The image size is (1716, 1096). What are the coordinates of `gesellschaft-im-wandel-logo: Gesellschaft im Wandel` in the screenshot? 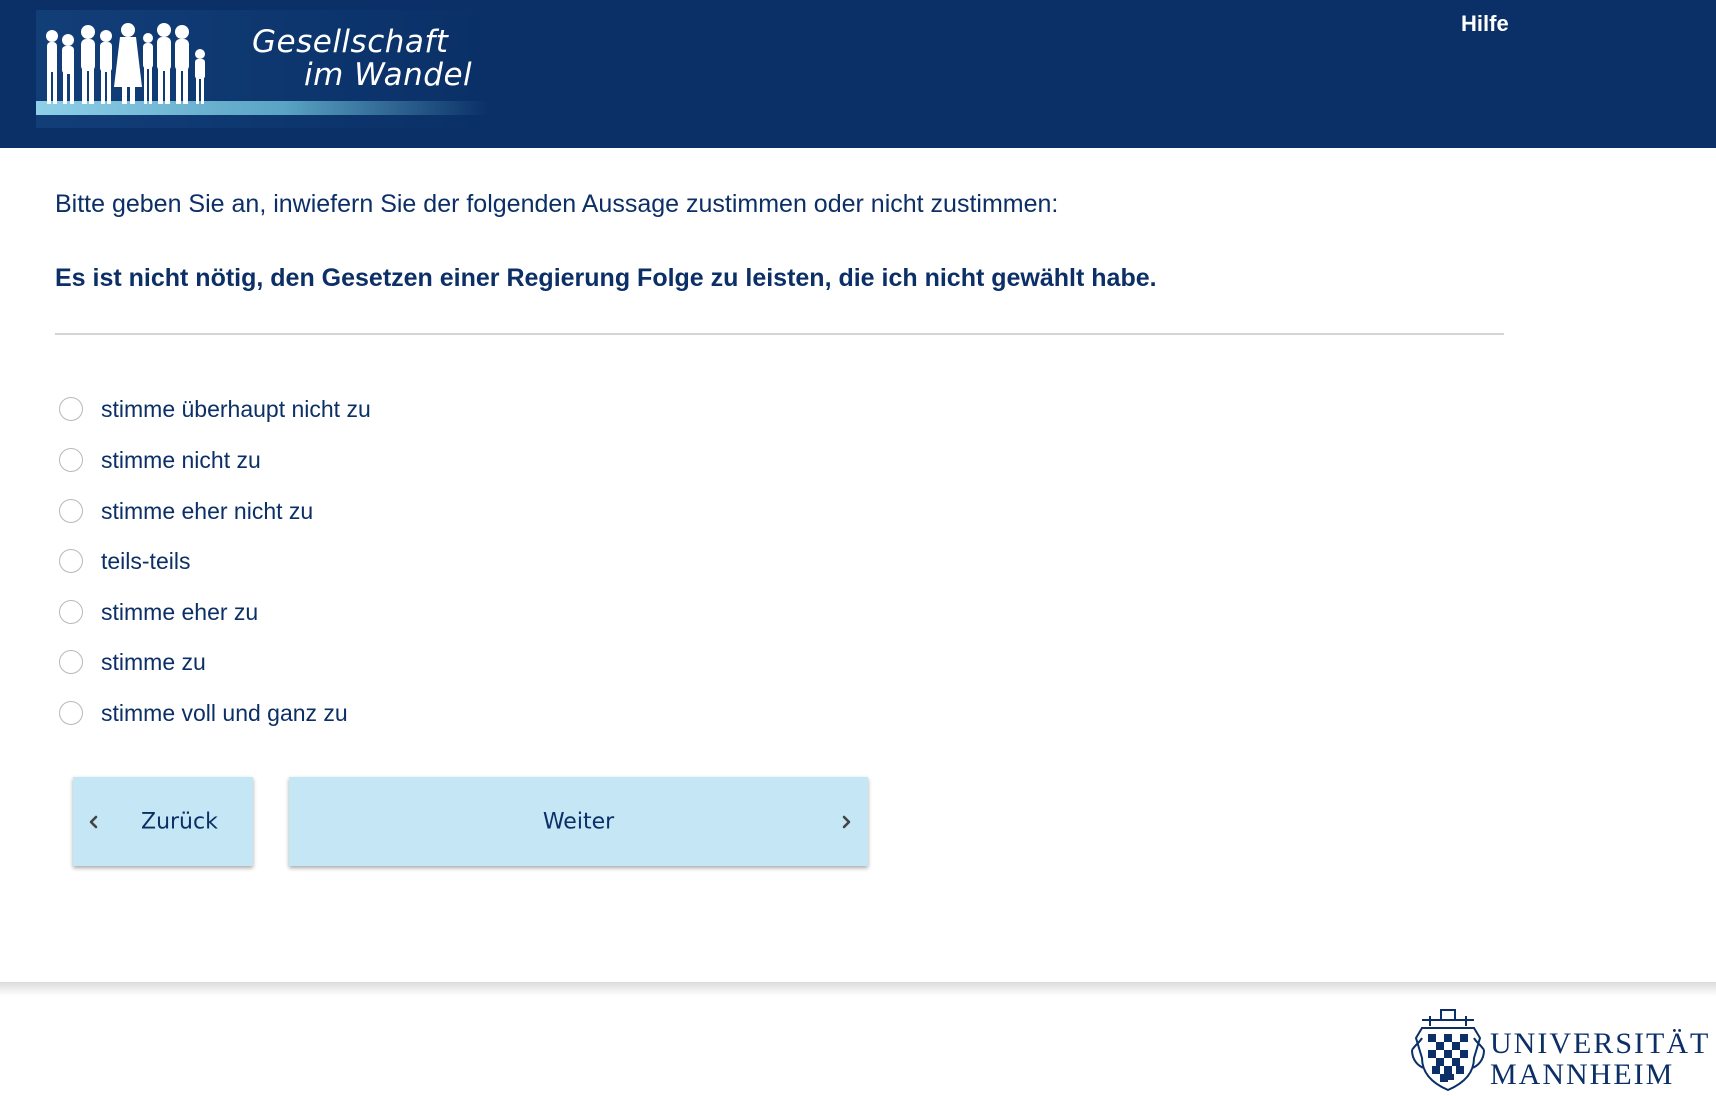 It's located at (262, 69).